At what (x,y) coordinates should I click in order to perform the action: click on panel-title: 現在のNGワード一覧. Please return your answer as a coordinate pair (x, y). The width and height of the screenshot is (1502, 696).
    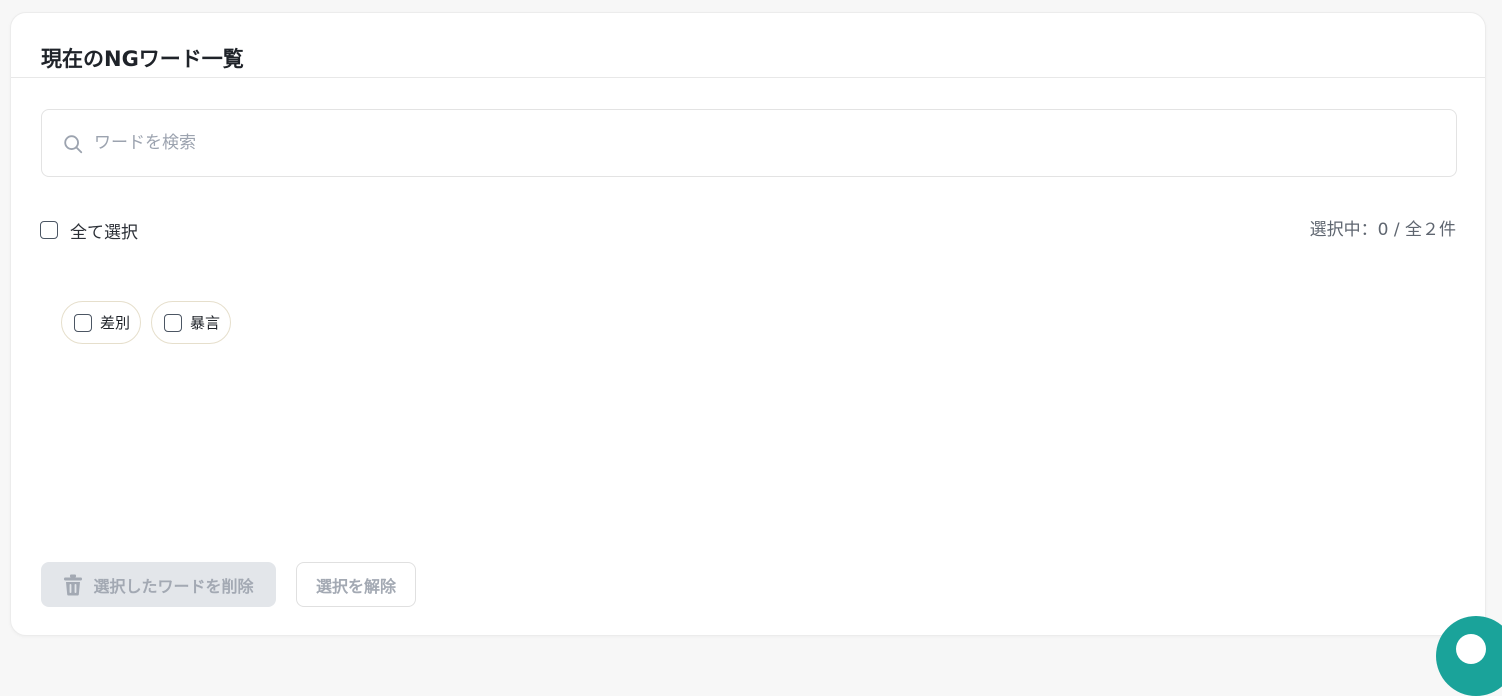
    Looking at the image, I should click on (142, 59).